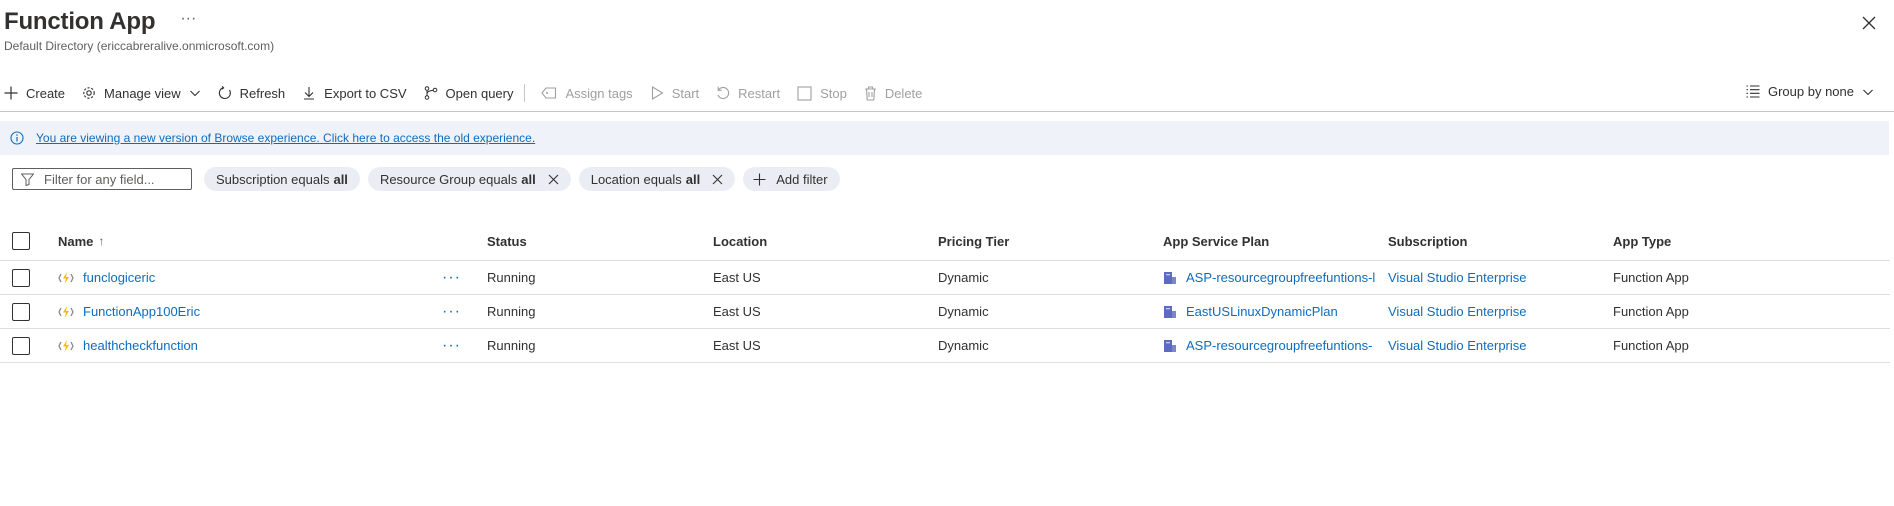  What do you see at coordinates (340, 179) in the screenshot?
I see `subscription-filter-value: all` at bounding box center [340, 179].